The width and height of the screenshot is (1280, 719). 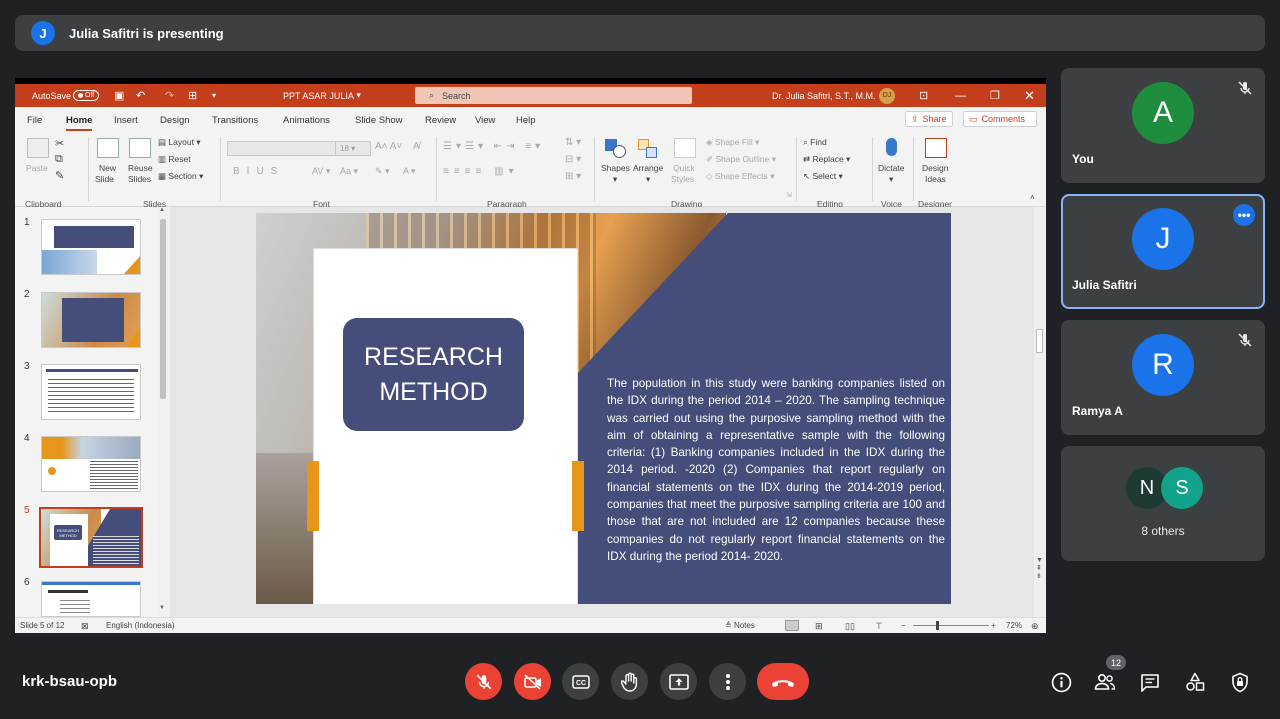 What do you see at coordinates (1040, 412) in the screenshot?
I see `slide-scrollbar: ▼ ⇞ ⇟` at bounding box center [1040, 412].